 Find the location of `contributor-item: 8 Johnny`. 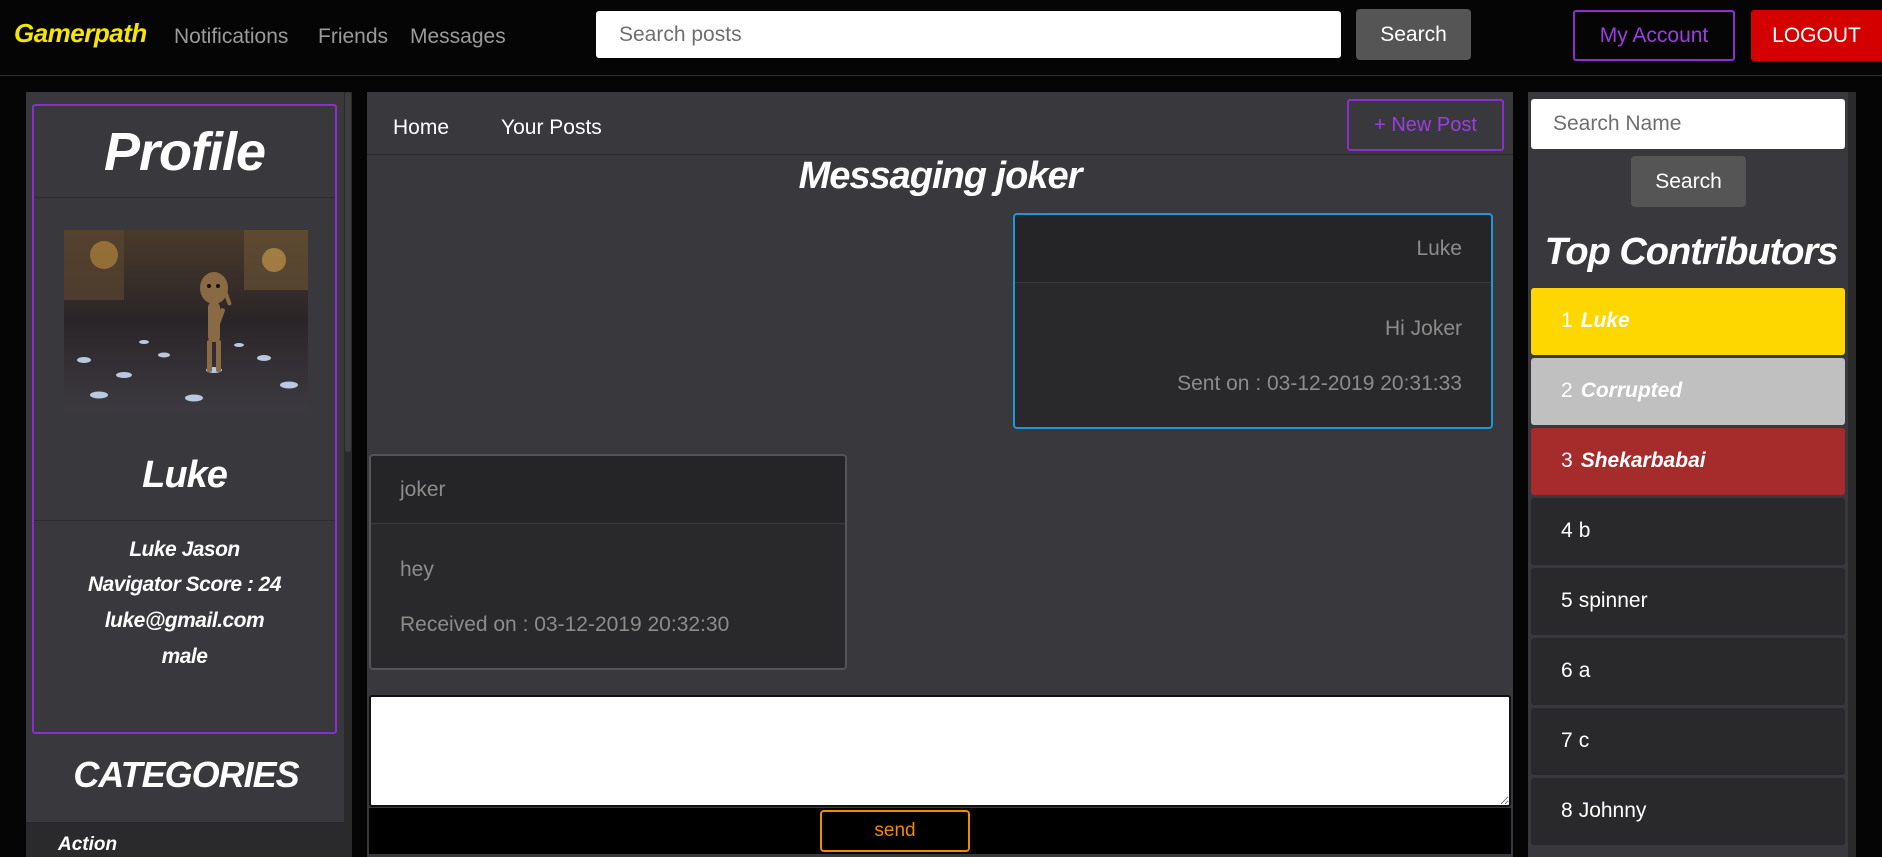

contributor-item: 8 Johnny is located at coordinates (1688, 811).